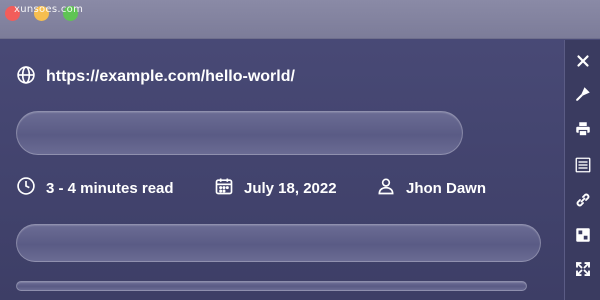 This screenshot has height=300, width=600. I want to click on user-icon, so click(386, 188).